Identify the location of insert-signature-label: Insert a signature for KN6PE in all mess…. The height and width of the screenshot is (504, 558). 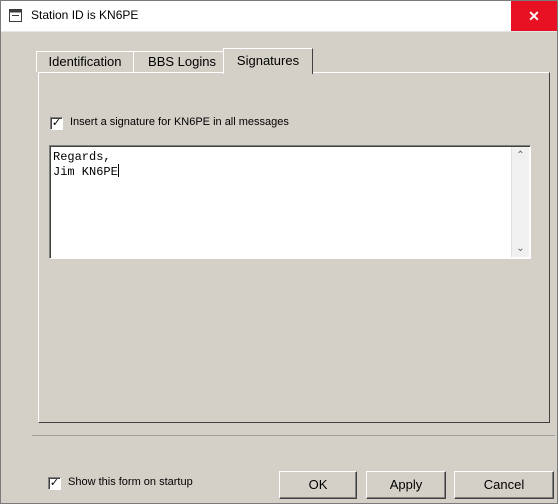
(179, 122).